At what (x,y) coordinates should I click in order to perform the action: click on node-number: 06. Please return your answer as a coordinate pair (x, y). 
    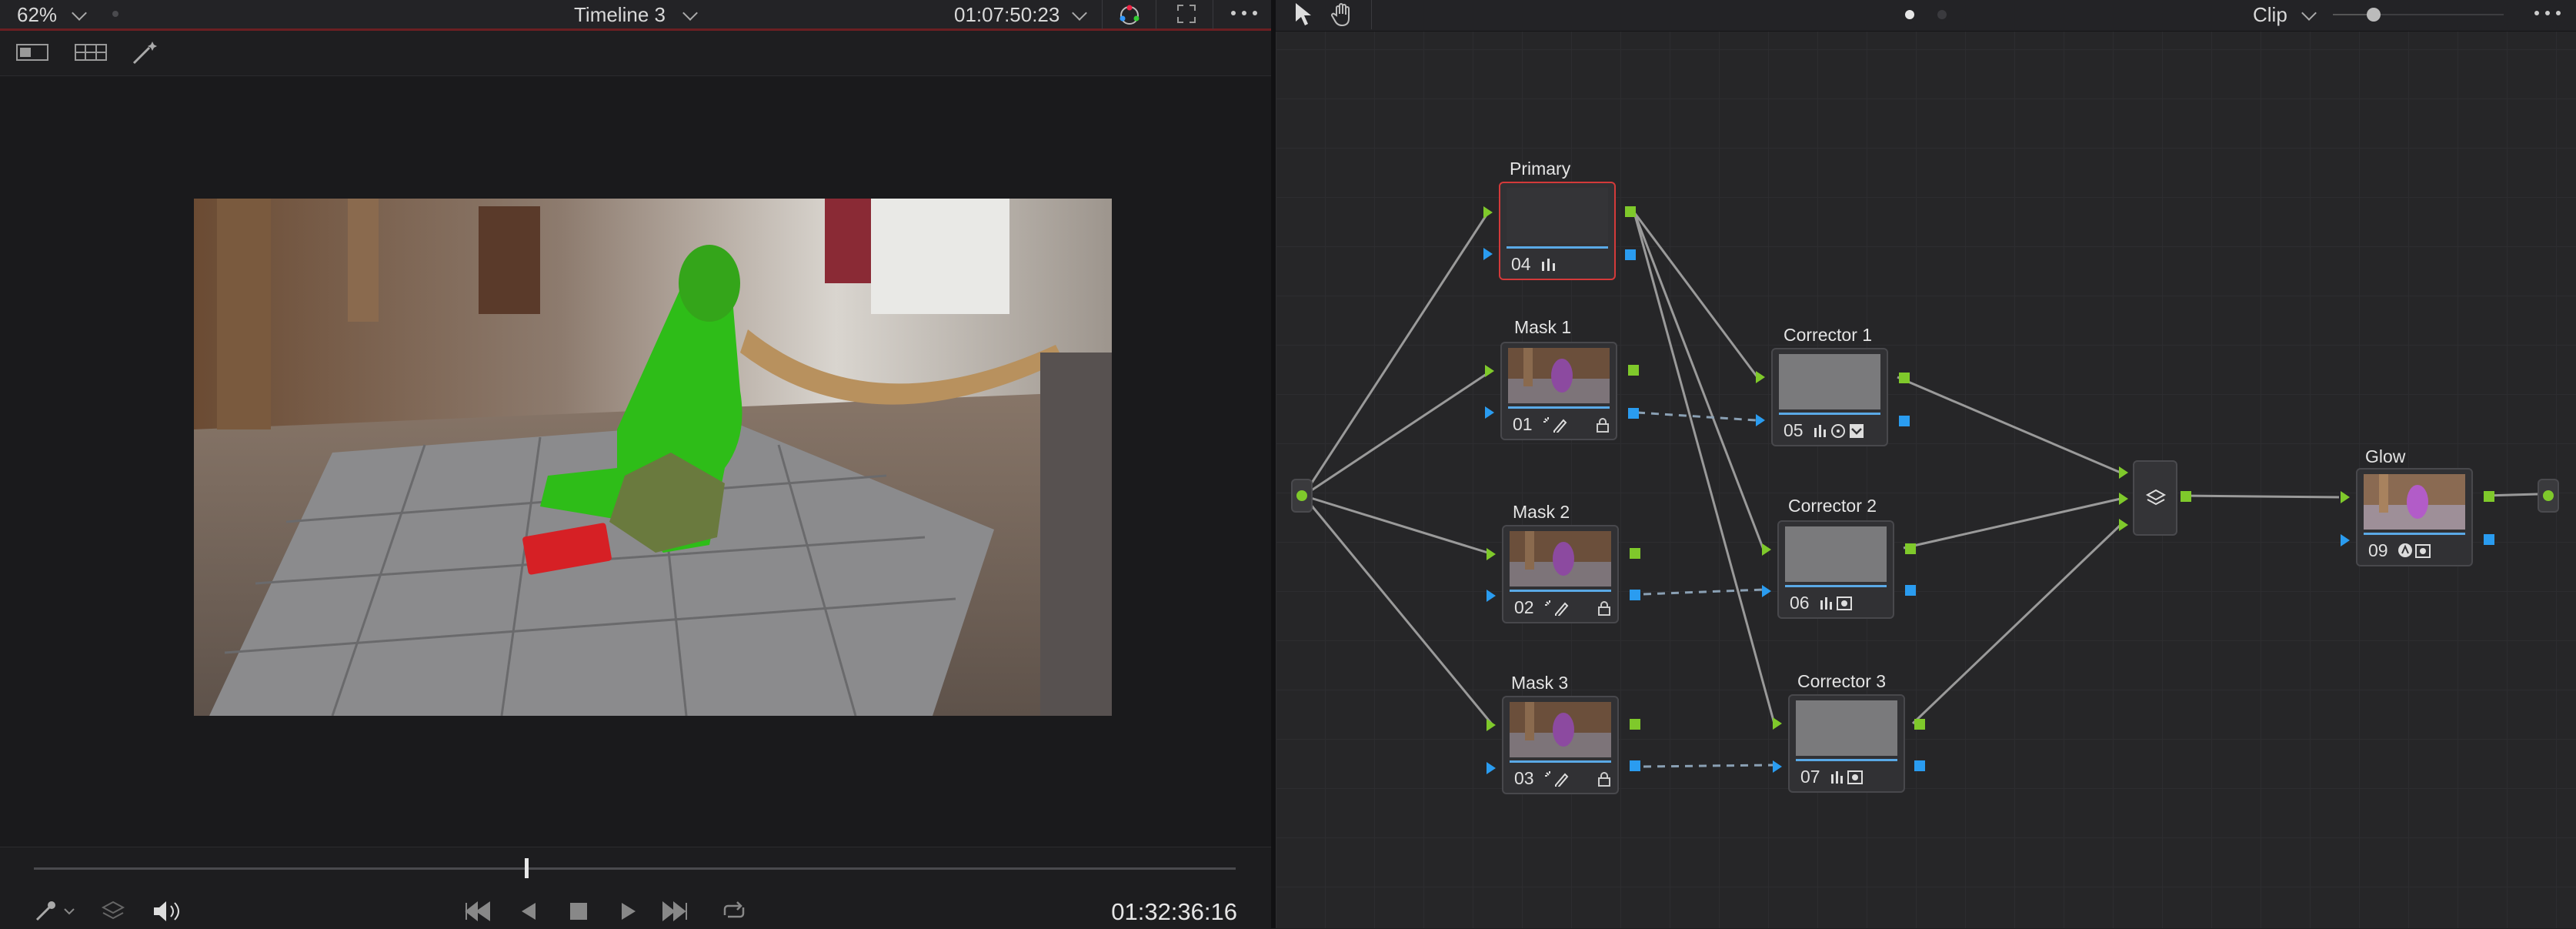
    Looking at the image, I should click on (1800, 603).